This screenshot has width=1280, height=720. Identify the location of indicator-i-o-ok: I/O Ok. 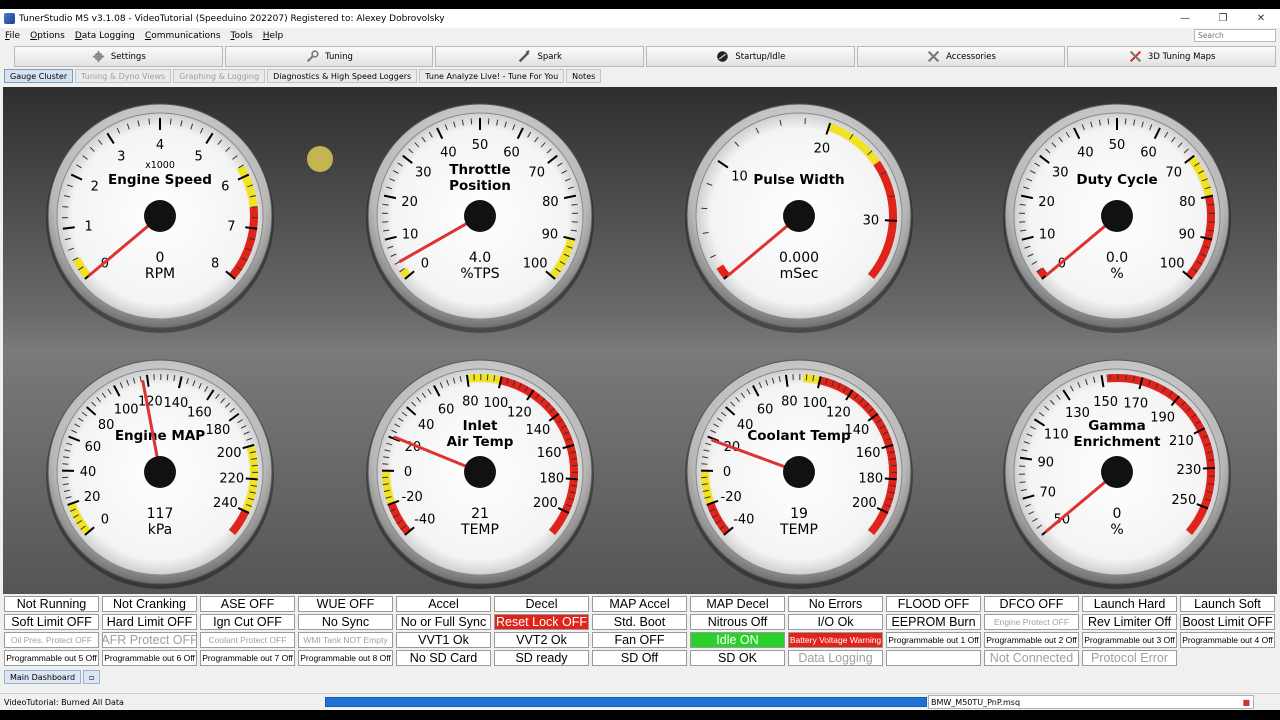
(835, 622).